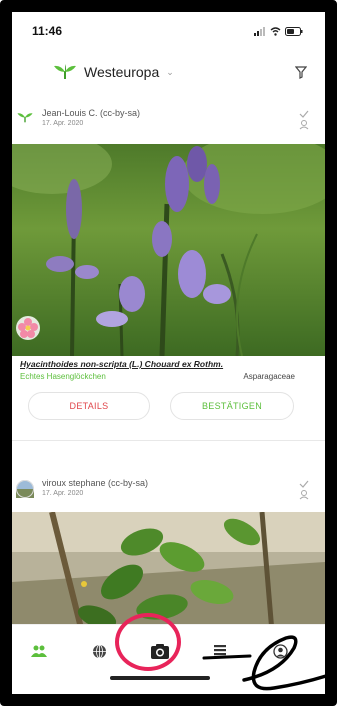  What do you see at coordinates (301, 72) in the screenshot?
I see `filter-icon` at bounding box center [301, 72].